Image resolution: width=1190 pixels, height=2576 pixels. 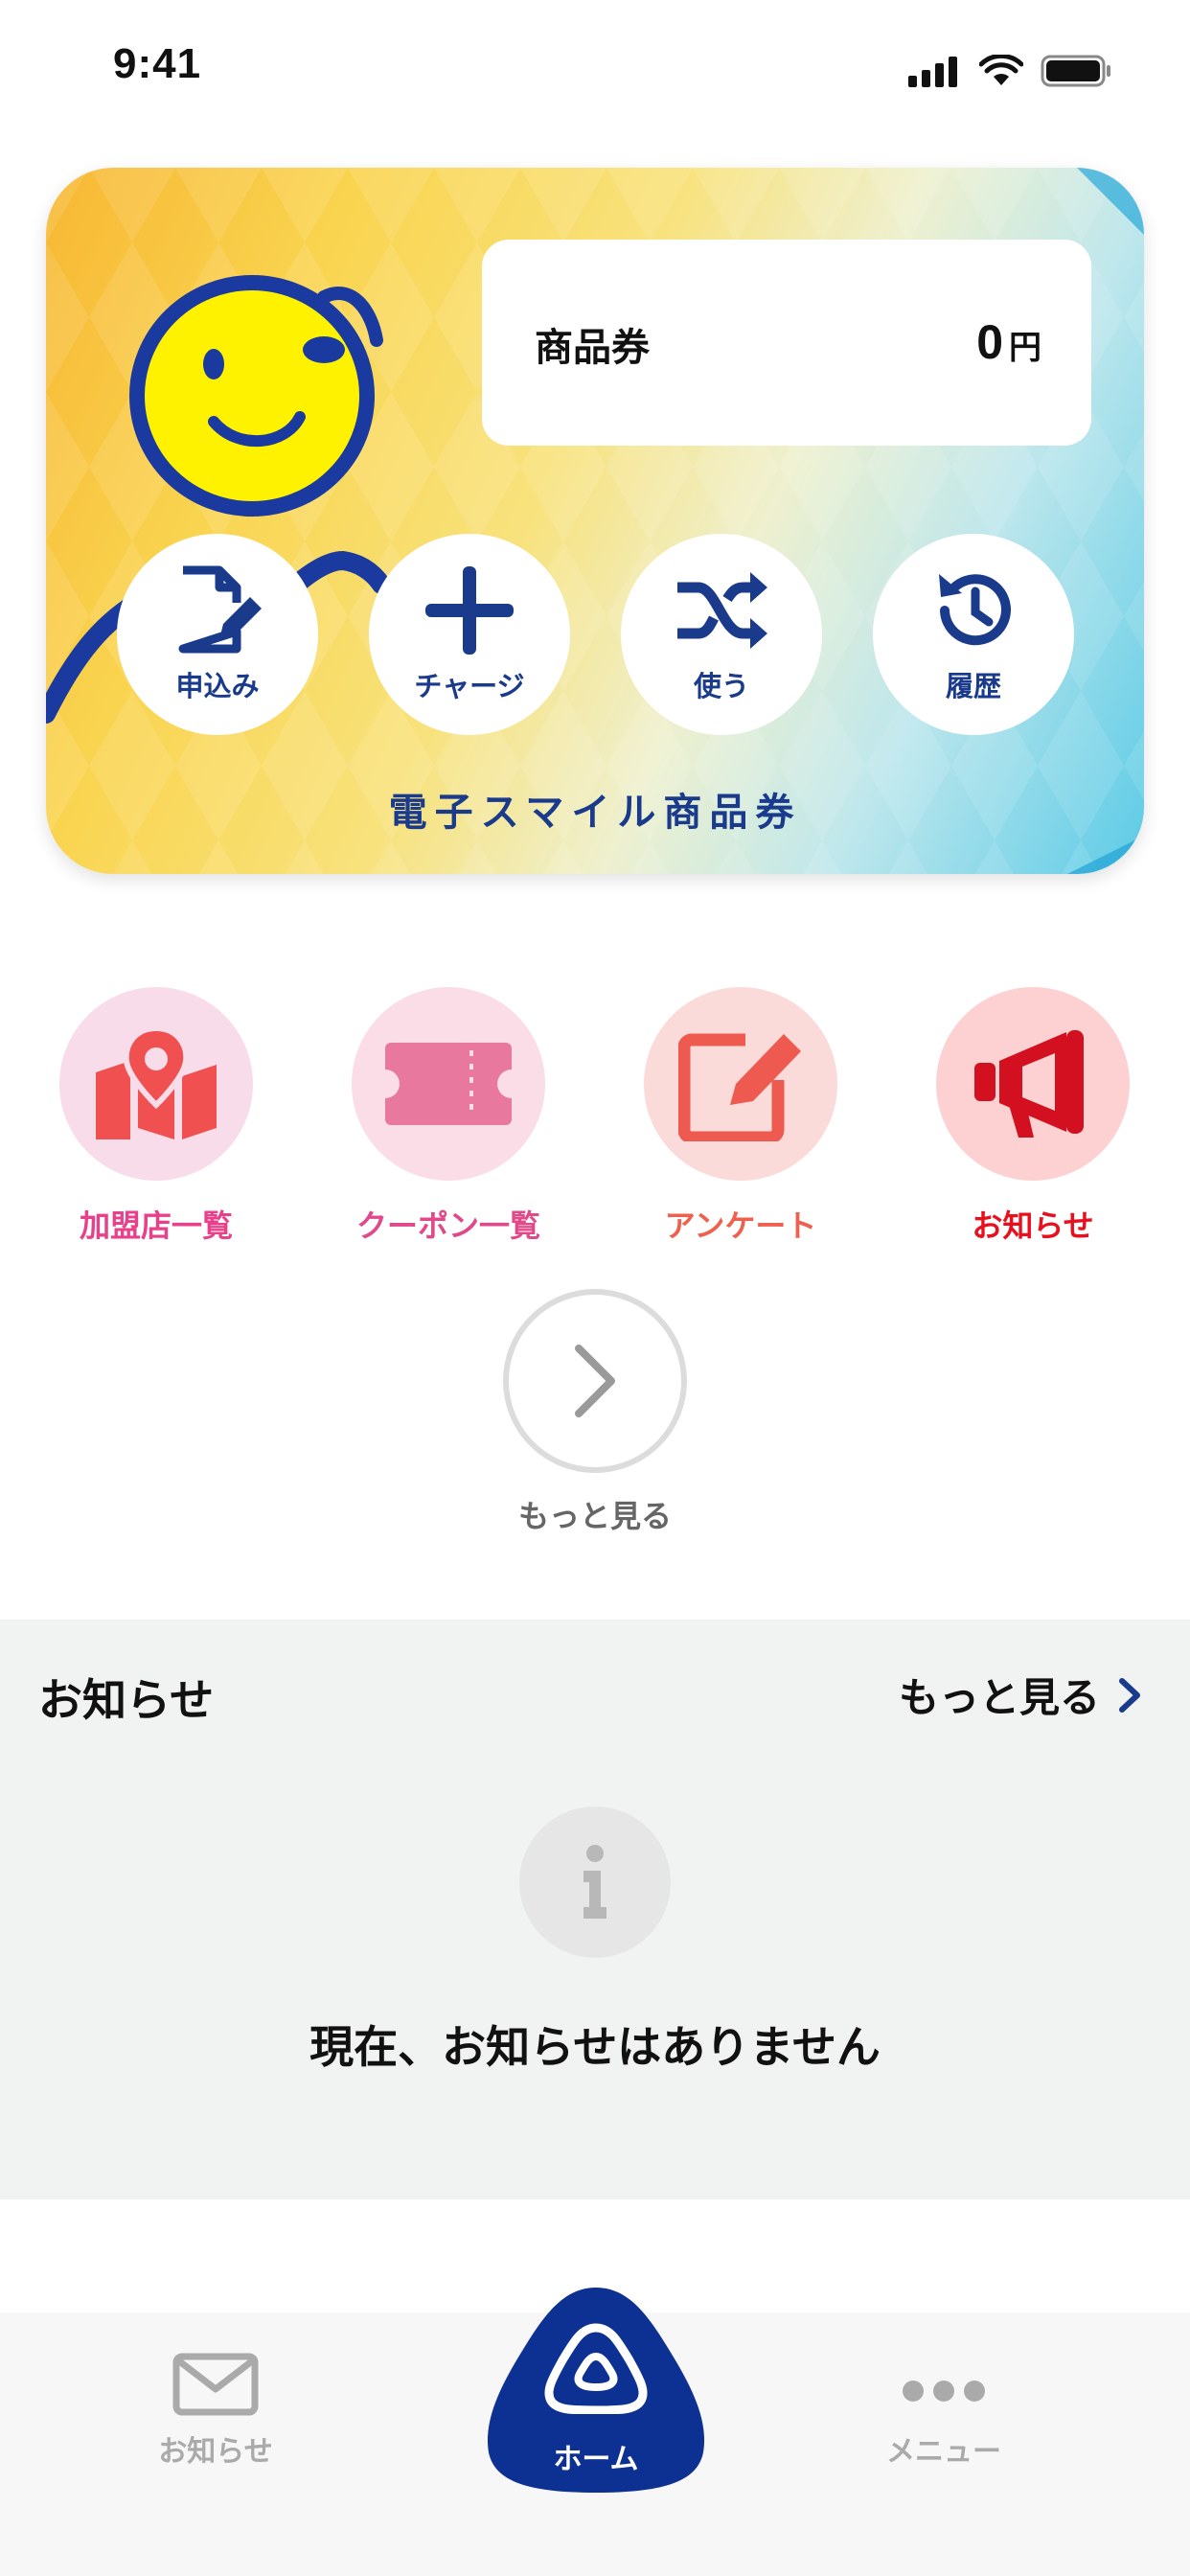 I want to click on map-pin-icon, so click(x=156, y=1082).